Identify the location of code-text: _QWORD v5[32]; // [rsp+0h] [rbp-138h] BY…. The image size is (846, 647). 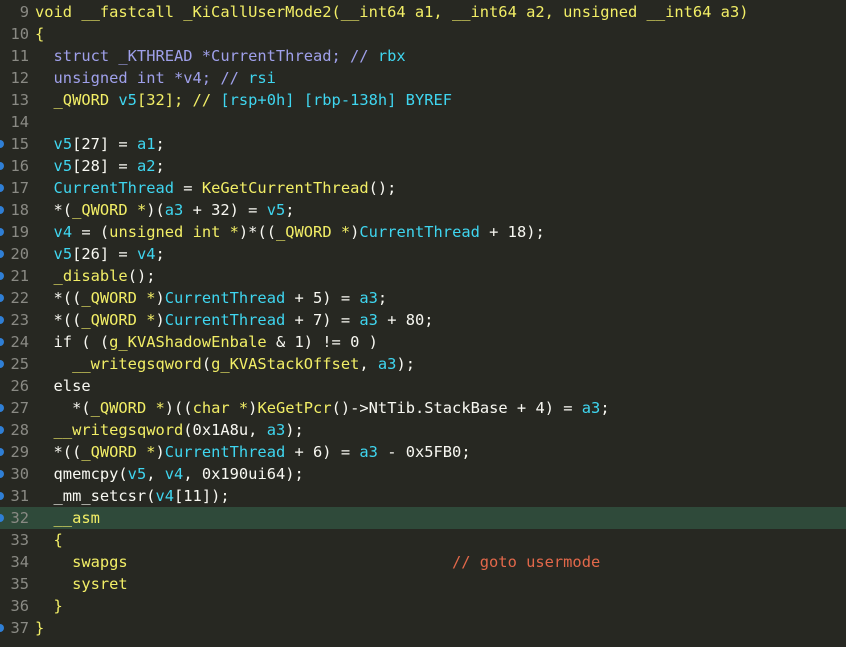
(243, 100).